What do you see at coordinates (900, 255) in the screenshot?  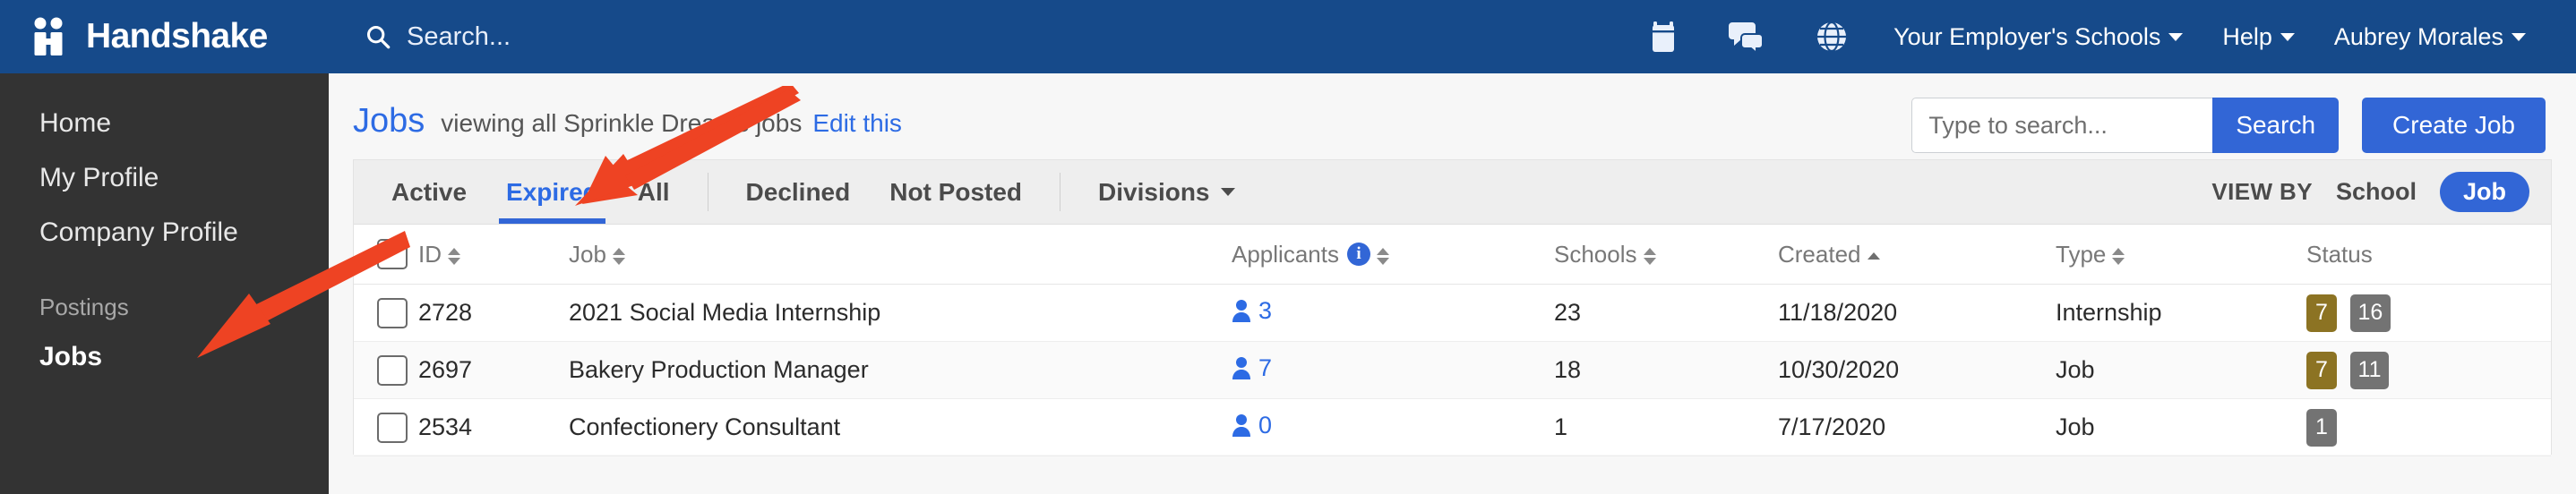 I see `col-job: Job` at bounding box center [900, 255].